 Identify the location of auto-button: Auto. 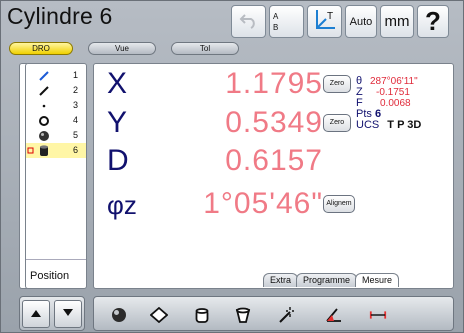
(361, 21).